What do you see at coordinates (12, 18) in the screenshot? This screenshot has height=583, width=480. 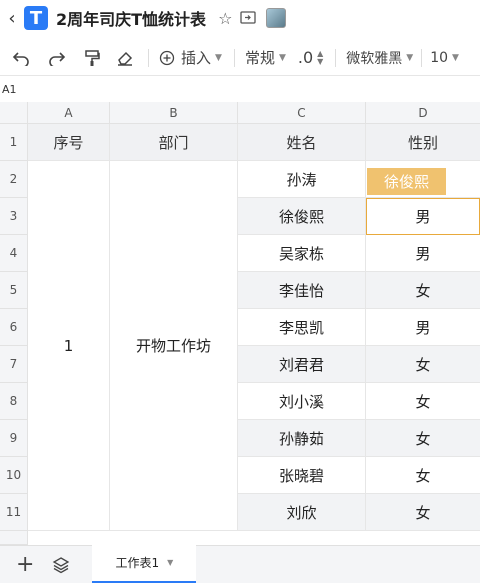 I see `back-chevron-icon: ‹` at bounding box center [12, 18].